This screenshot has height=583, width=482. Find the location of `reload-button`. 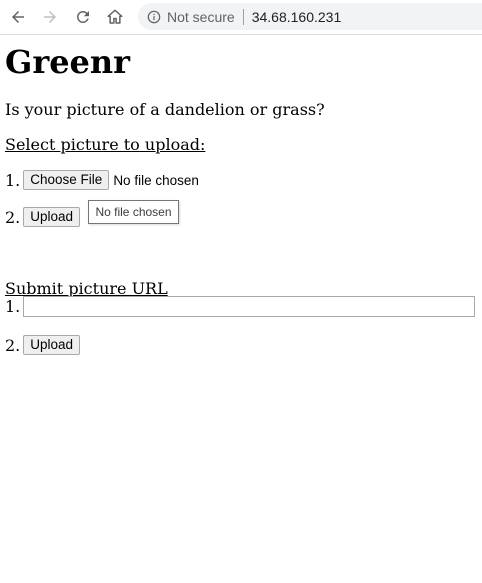

reload-button is located at coordinates (83, 17).